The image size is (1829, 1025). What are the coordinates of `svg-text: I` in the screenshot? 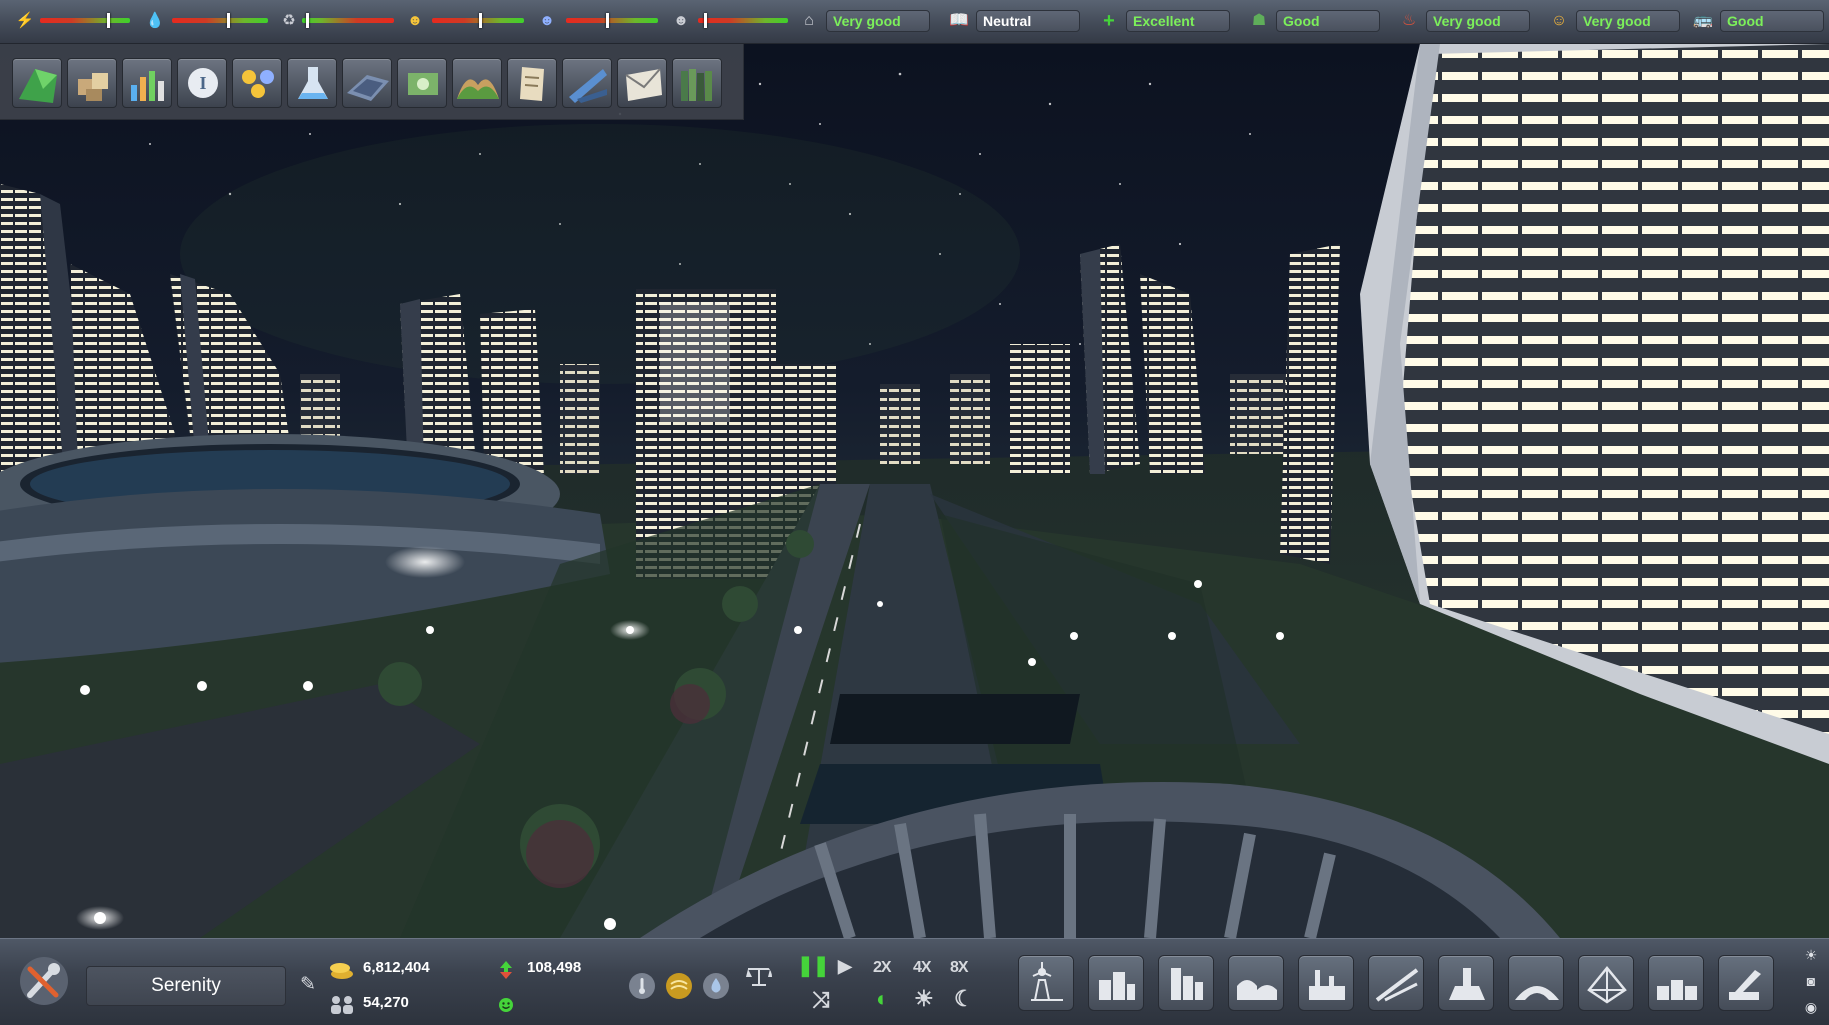 It's located at (202, 83).